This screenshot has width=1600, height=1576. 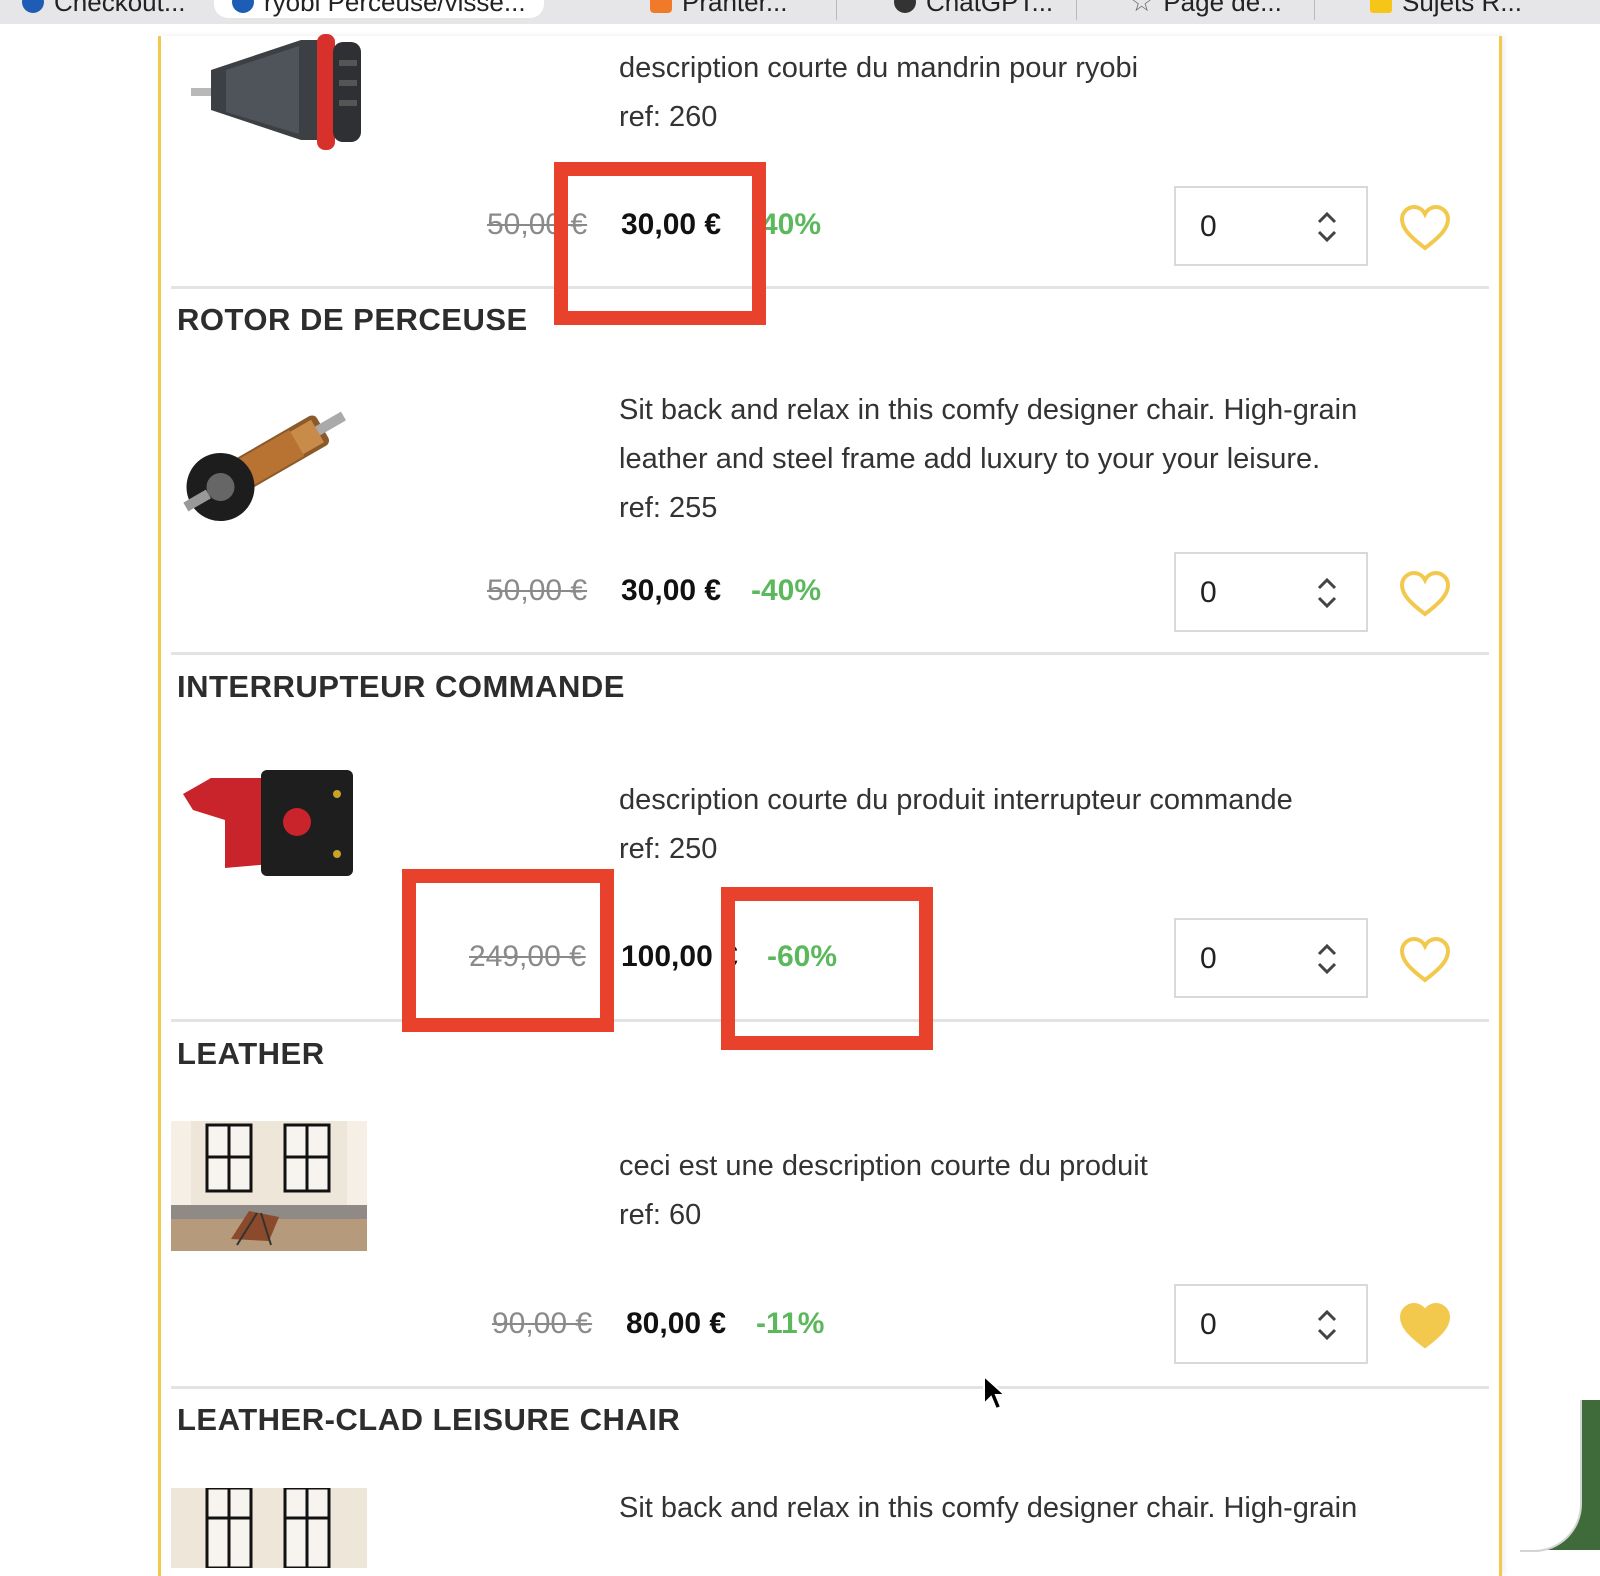 What do you see at coordinates (668, 508) in the screenshot?
I see `product-ref: ref: 255` at bounding box center [668, 508].